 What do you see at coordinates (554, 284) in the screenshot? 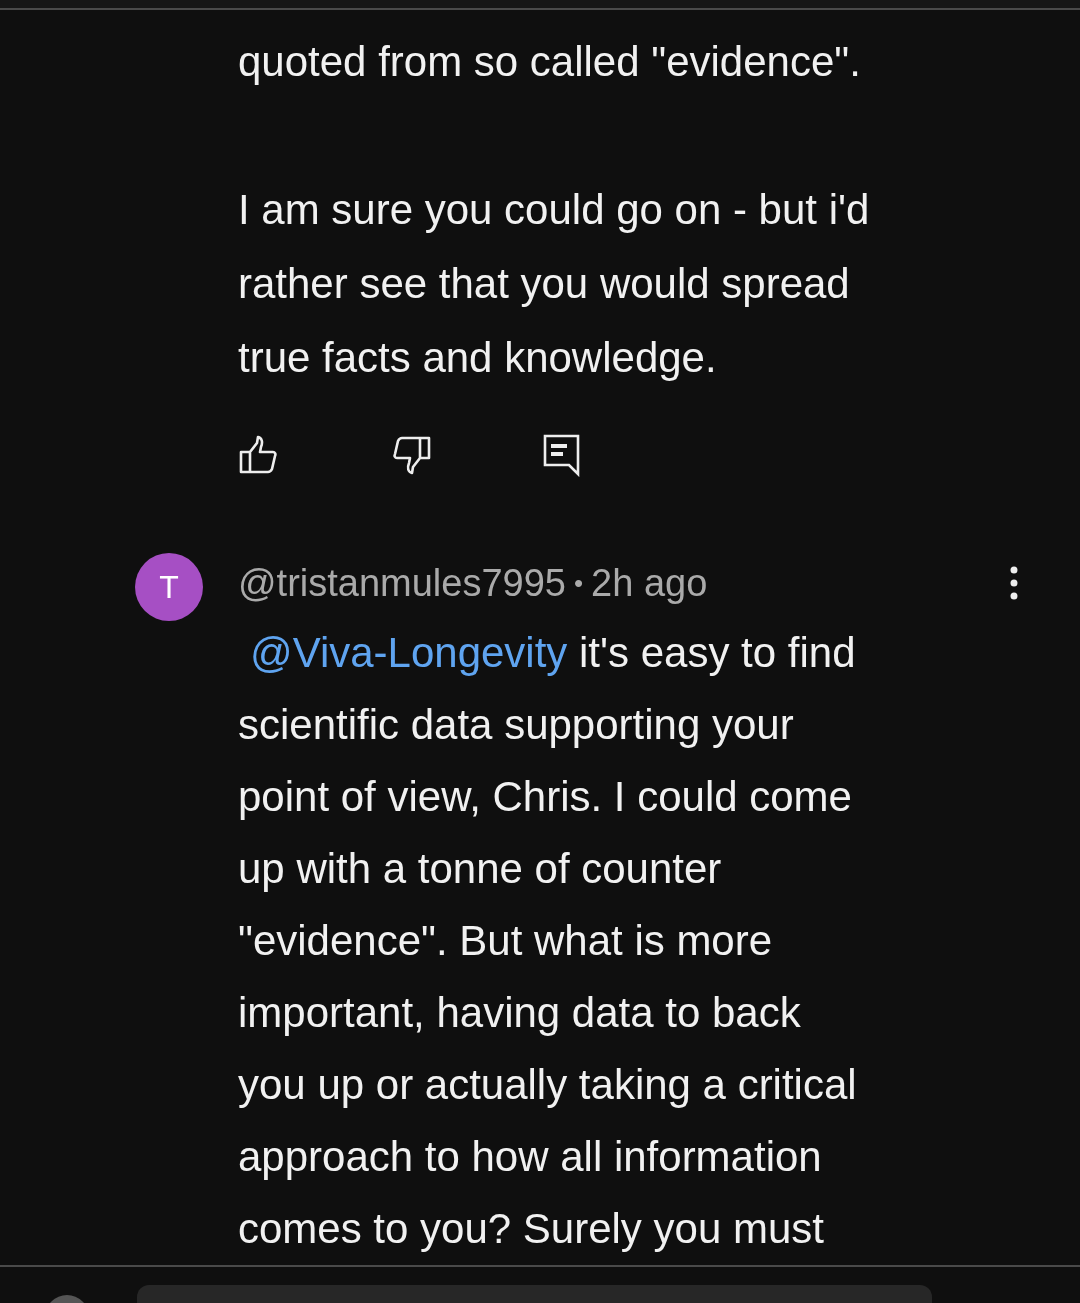
I see `comment-text: I am sure you could go on - but i'd rather see that you would spread true facts and knowledge.` at bounding box center [554, 284].